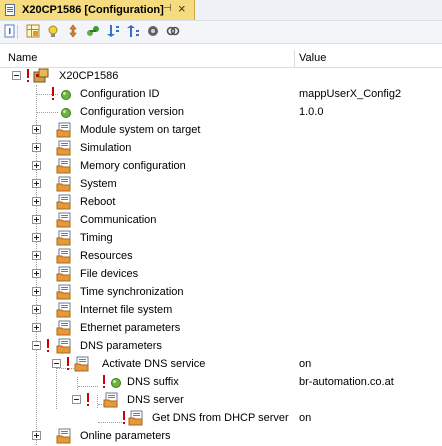 The width and height of the screenshot is (442, 446). What do you see at coordinates (221, 76) in the screenshot?
I see `tree-item-root: X20CP1586` at bounding box center [221, 76].